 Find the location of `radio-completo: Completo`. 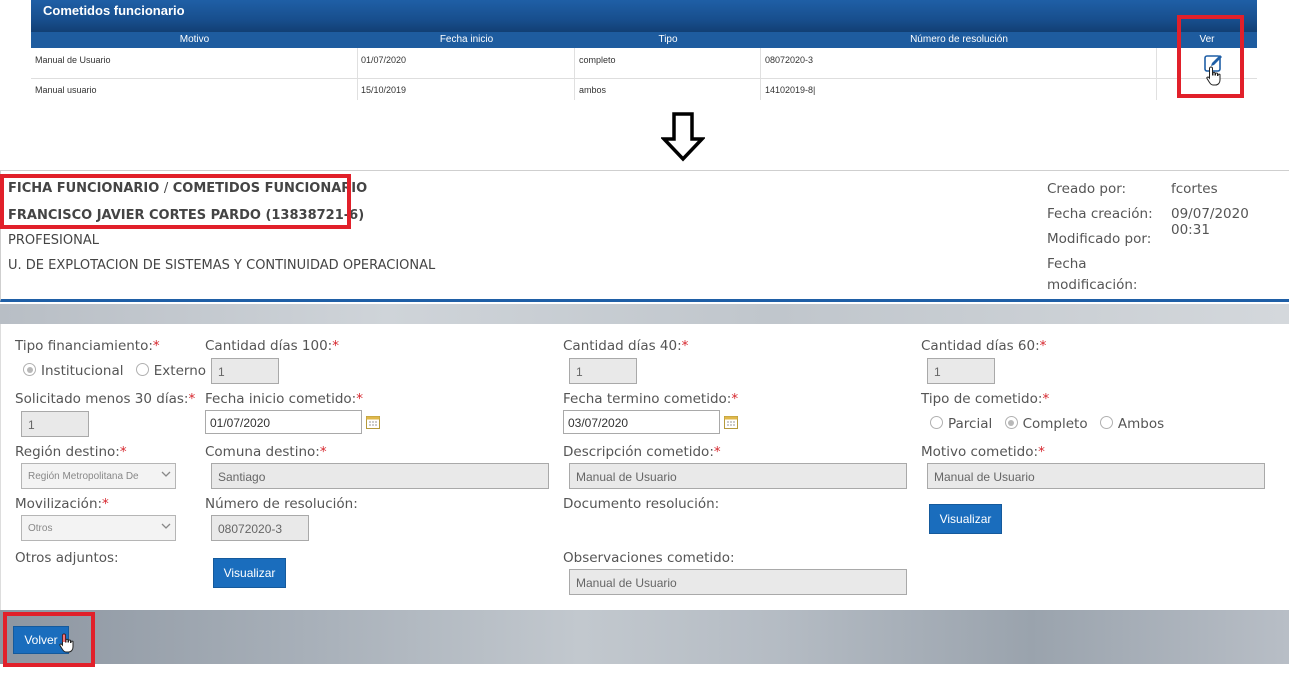

radio-completo: Completo is located at coordinates (1046, 424).